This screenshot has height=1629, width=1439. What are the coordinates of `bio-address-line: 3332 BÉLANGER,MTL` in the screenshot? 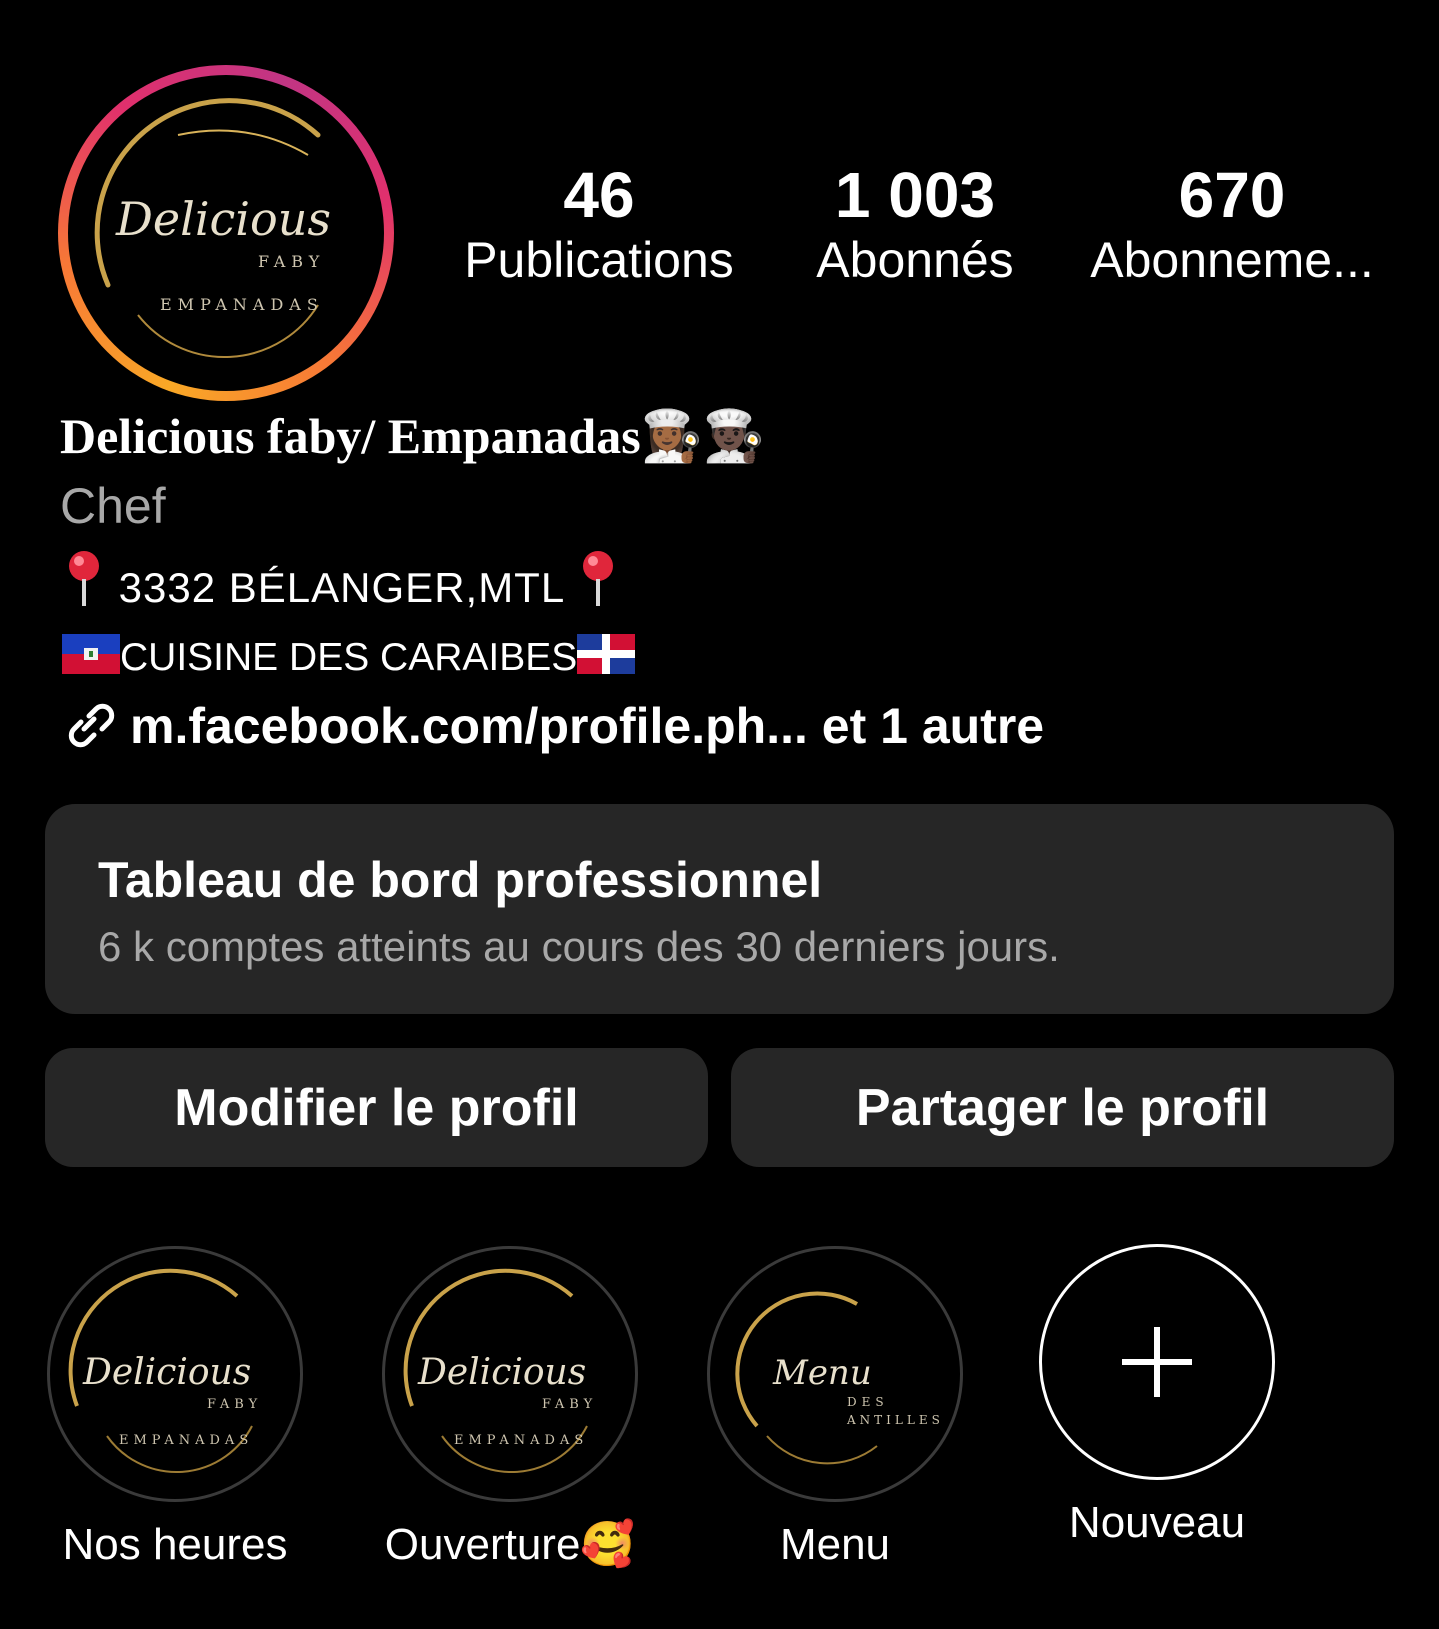 It's located at (341, 583).